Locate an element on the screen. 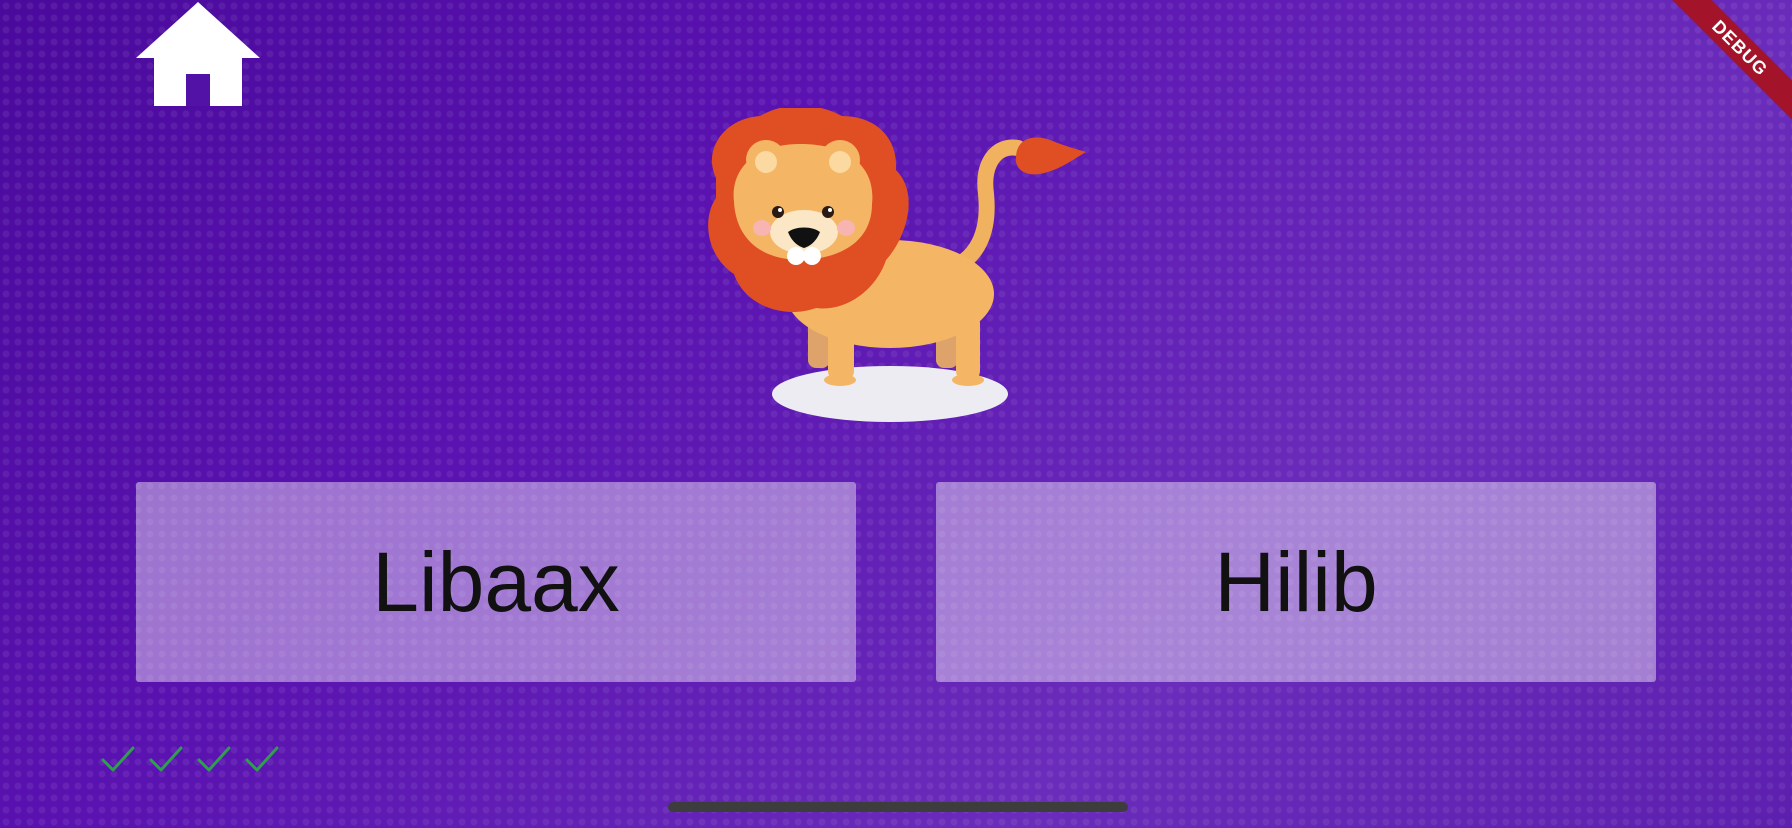 This screenshot has height=828, width=1792. debug-label: DEBUG is located at coordinates (1722, 68).